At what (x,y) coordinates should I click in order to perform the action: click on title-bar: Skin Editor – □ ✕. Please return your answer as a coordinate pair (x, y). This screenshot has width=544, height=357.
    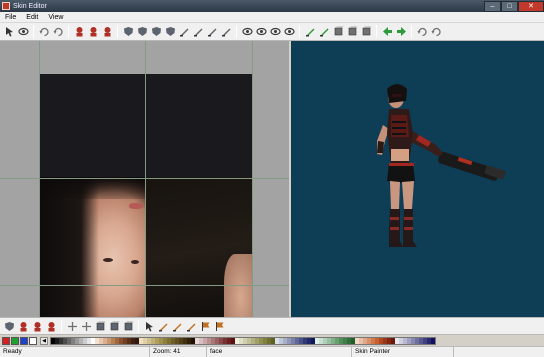
    Looking at the image, I should click on (272, 6).